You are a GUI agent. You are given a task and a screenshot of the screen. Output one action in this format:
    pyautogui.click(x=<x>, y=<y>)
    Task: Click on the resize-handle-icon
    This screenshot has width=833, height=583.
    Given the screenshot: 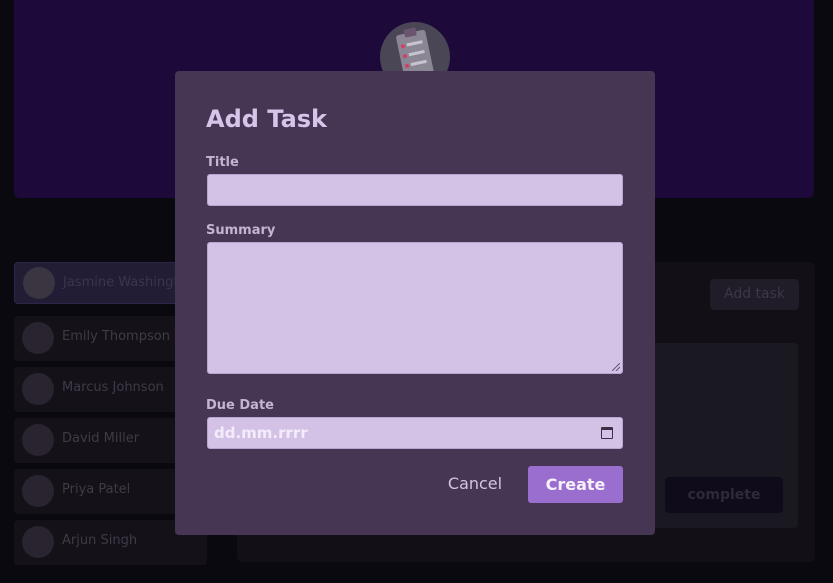 What is the action you would take?
    pyautogui.click(x=616, y=367)
    